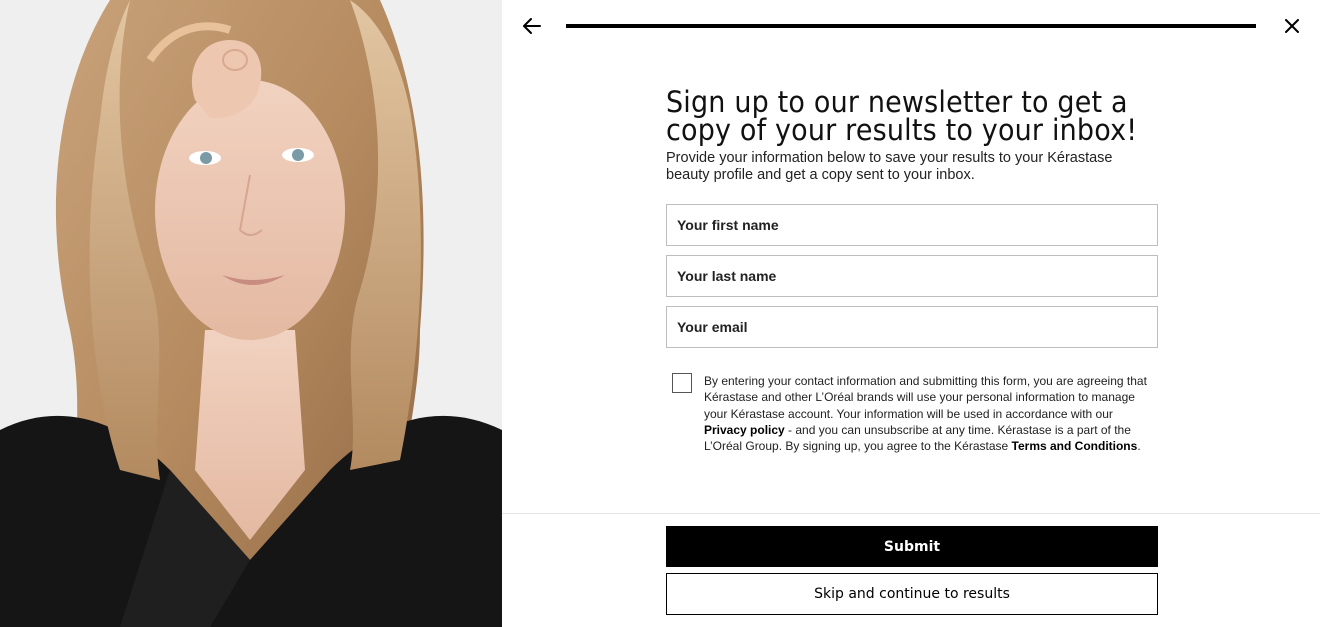 The width and height of the screenshot is (1320, 627). I want to click on progress-bar-fill, so click(911, 26).